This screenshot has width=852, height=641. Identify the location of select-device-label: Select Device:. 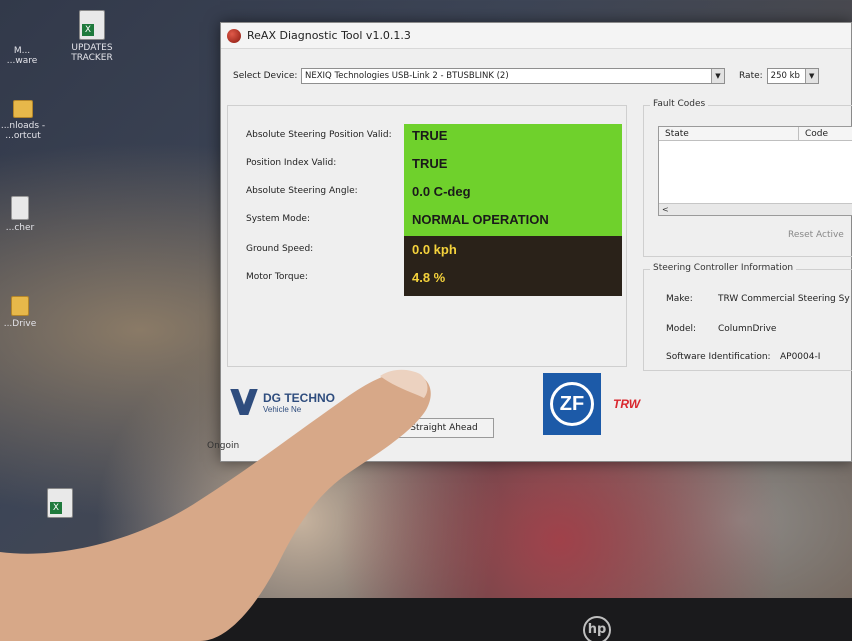
(265, 76).